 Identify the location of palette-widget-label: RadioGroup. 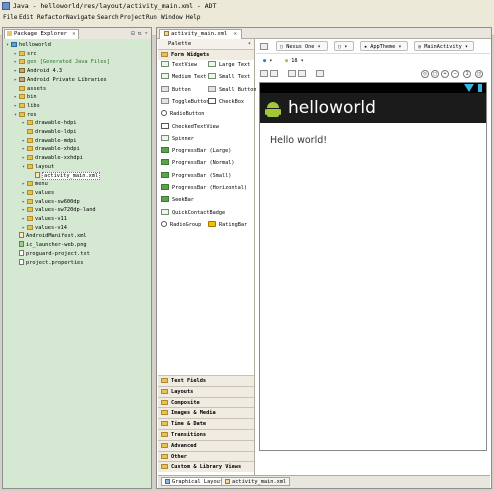
(186, 224).